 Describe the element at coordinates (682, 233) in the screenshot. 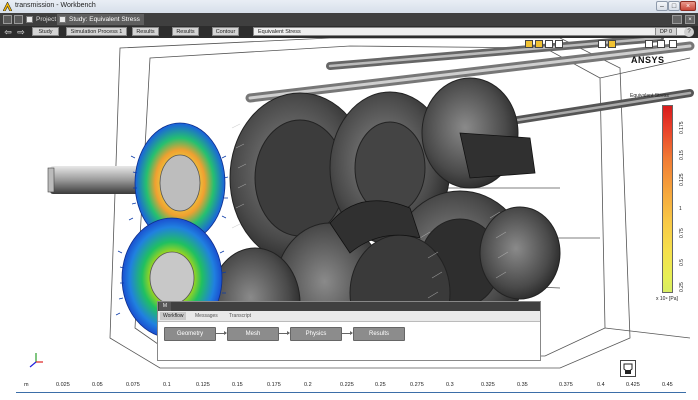

I see `legend-tick: 0.75` at that location.